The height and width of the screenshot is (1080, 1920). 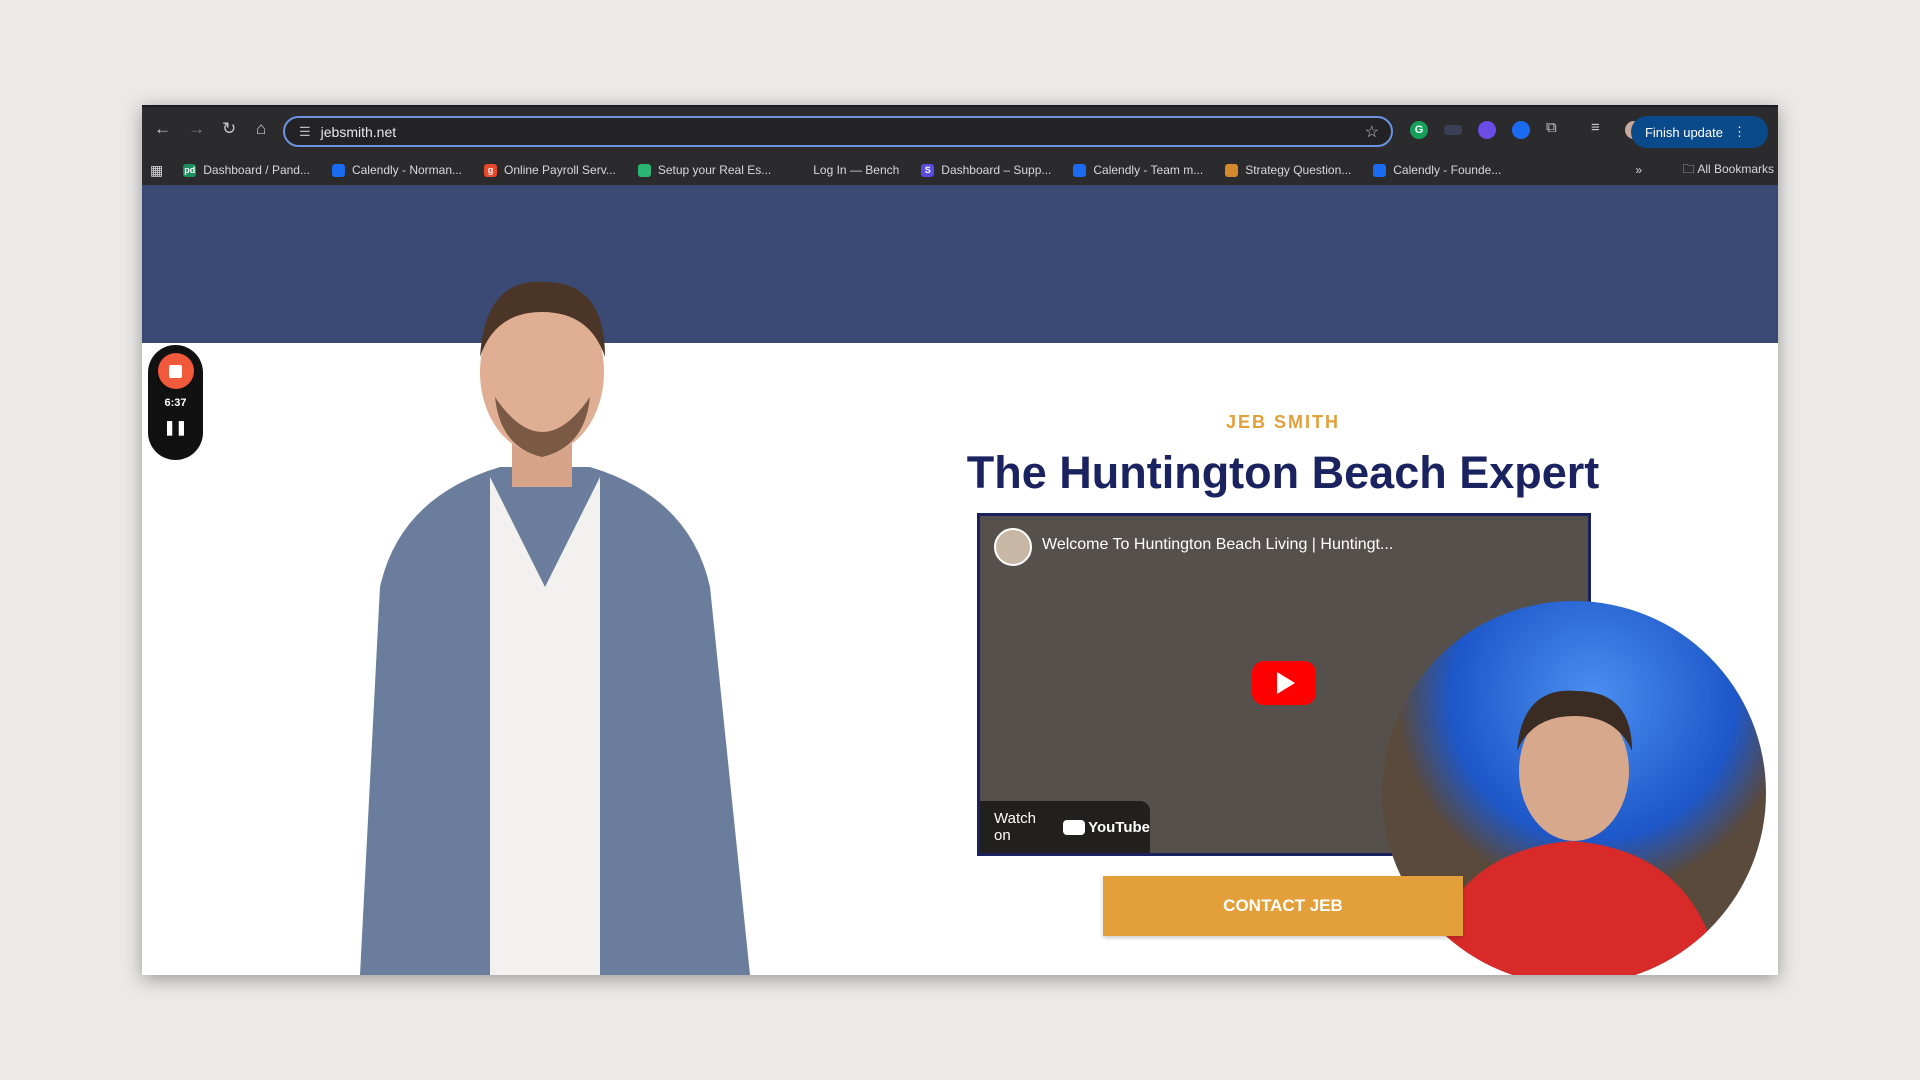 What do you see at coordinates (838, 131) in the screenshot?
I see `address-bar: ☰ jebsmith.net ☆` at bounding box center [838, 131].